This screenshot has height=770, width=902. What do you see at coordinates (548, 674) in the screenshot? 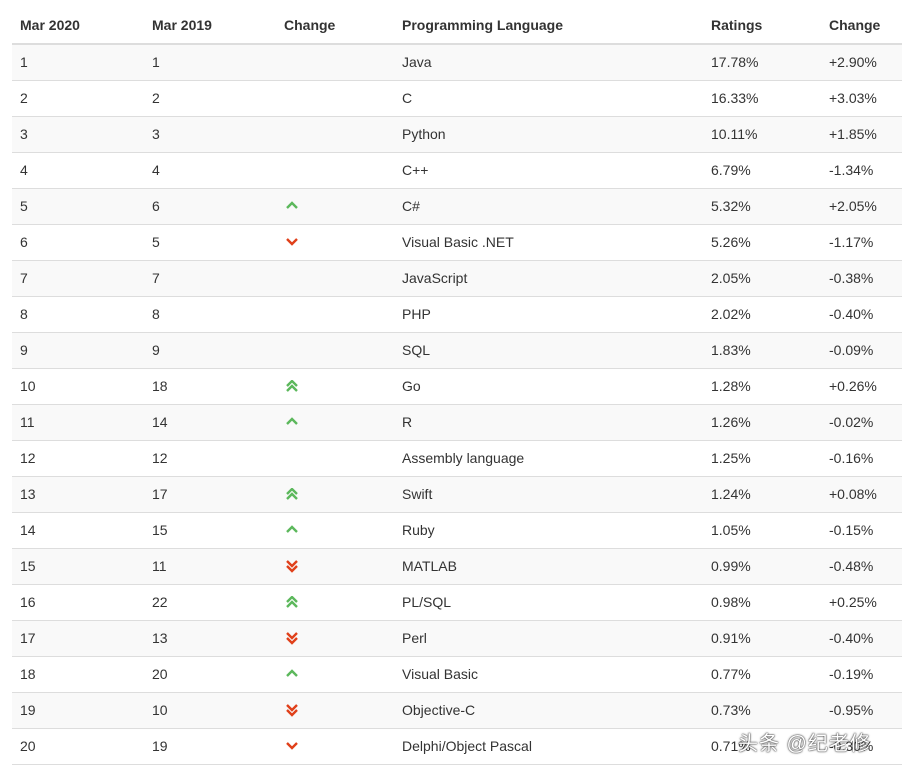
I see `language: Visual Basic` at bounding box center [548, 674].